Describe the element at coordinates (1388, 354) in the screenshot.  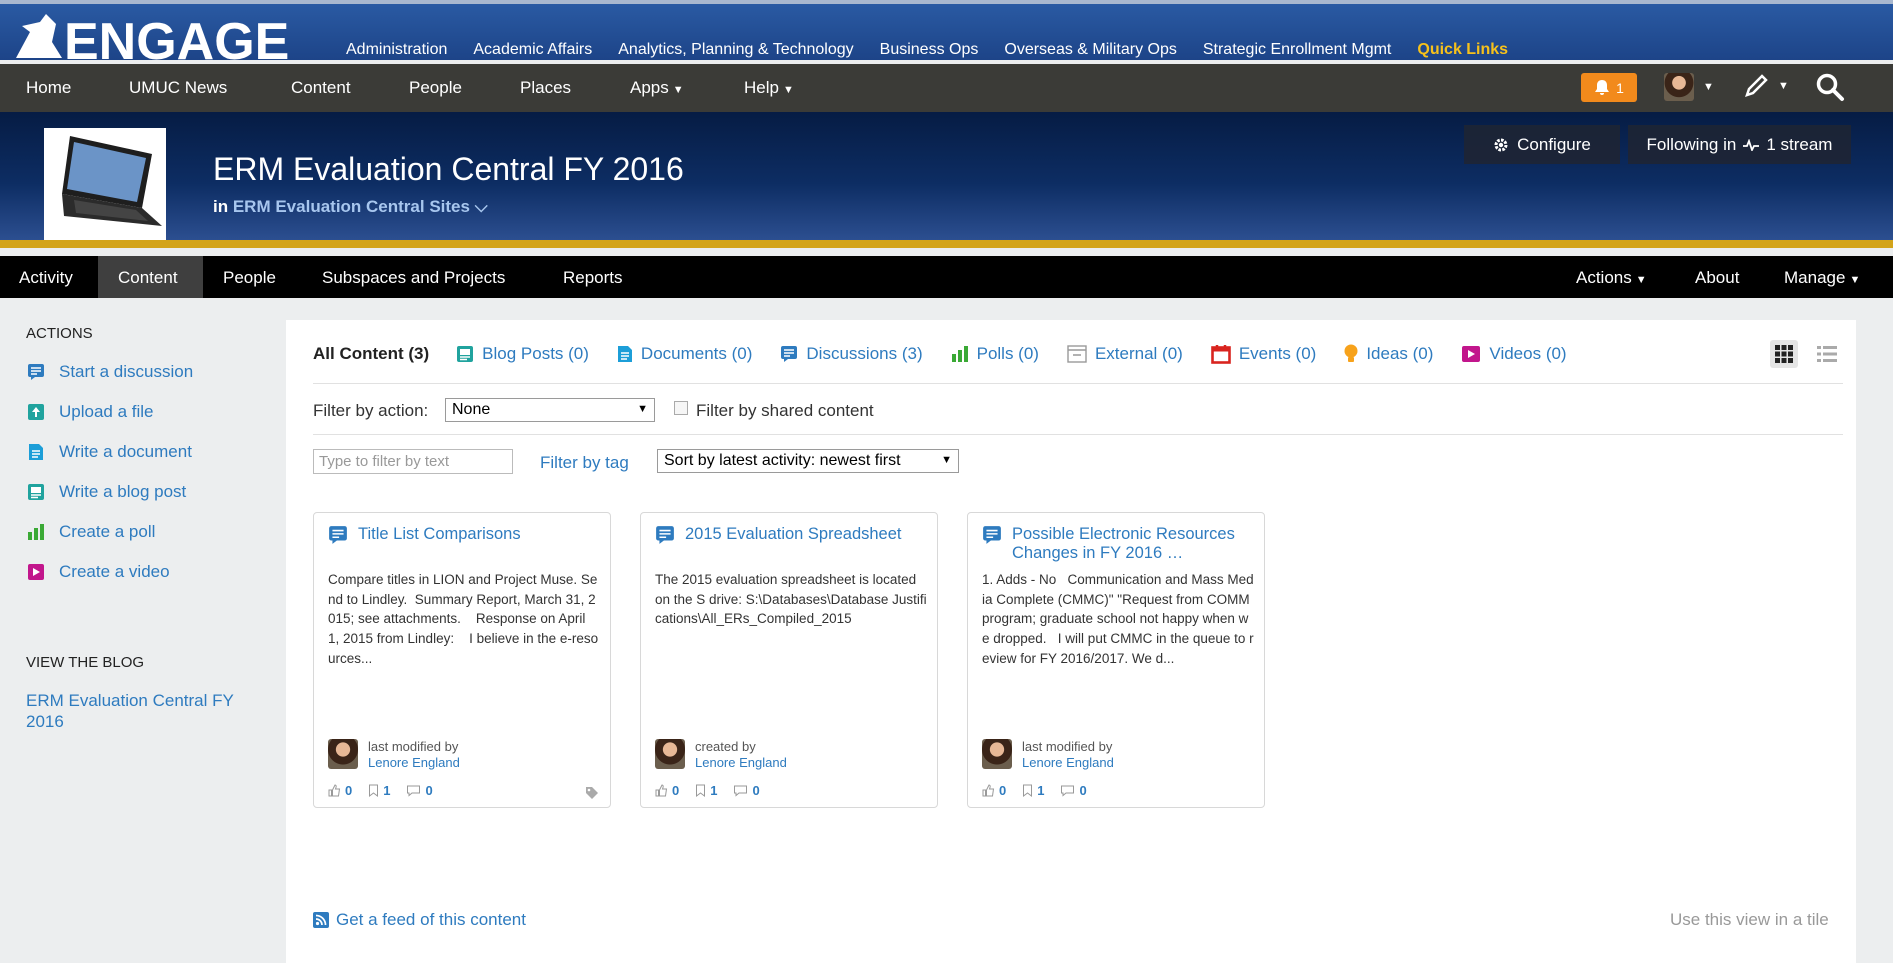
I see `tab-ideas: Ideas (0)` at that location.